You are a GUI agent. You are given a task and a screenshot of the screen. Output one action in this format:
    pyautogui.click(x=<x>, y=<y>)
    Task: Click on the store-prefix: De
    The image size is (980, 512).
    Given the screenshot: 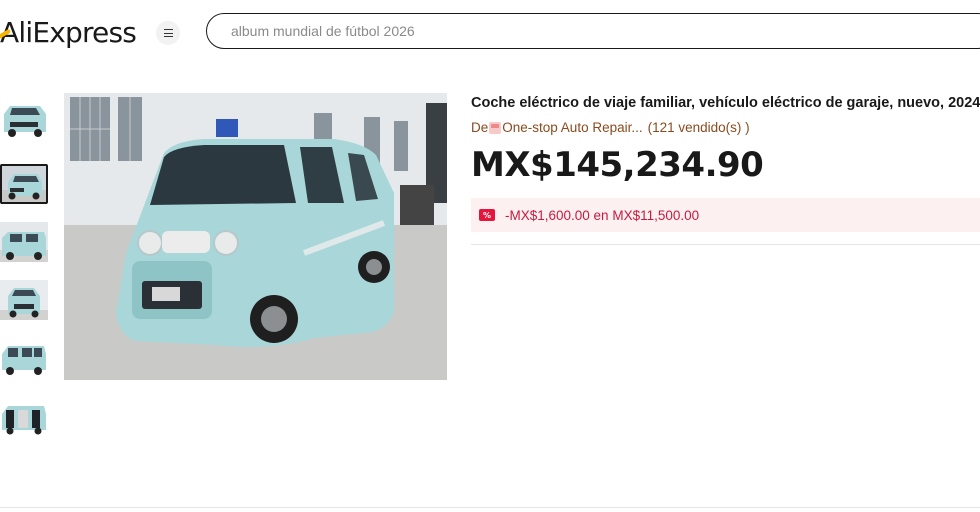 What is the action you would take?
    pyautogui.click(x=480, y=127)
    